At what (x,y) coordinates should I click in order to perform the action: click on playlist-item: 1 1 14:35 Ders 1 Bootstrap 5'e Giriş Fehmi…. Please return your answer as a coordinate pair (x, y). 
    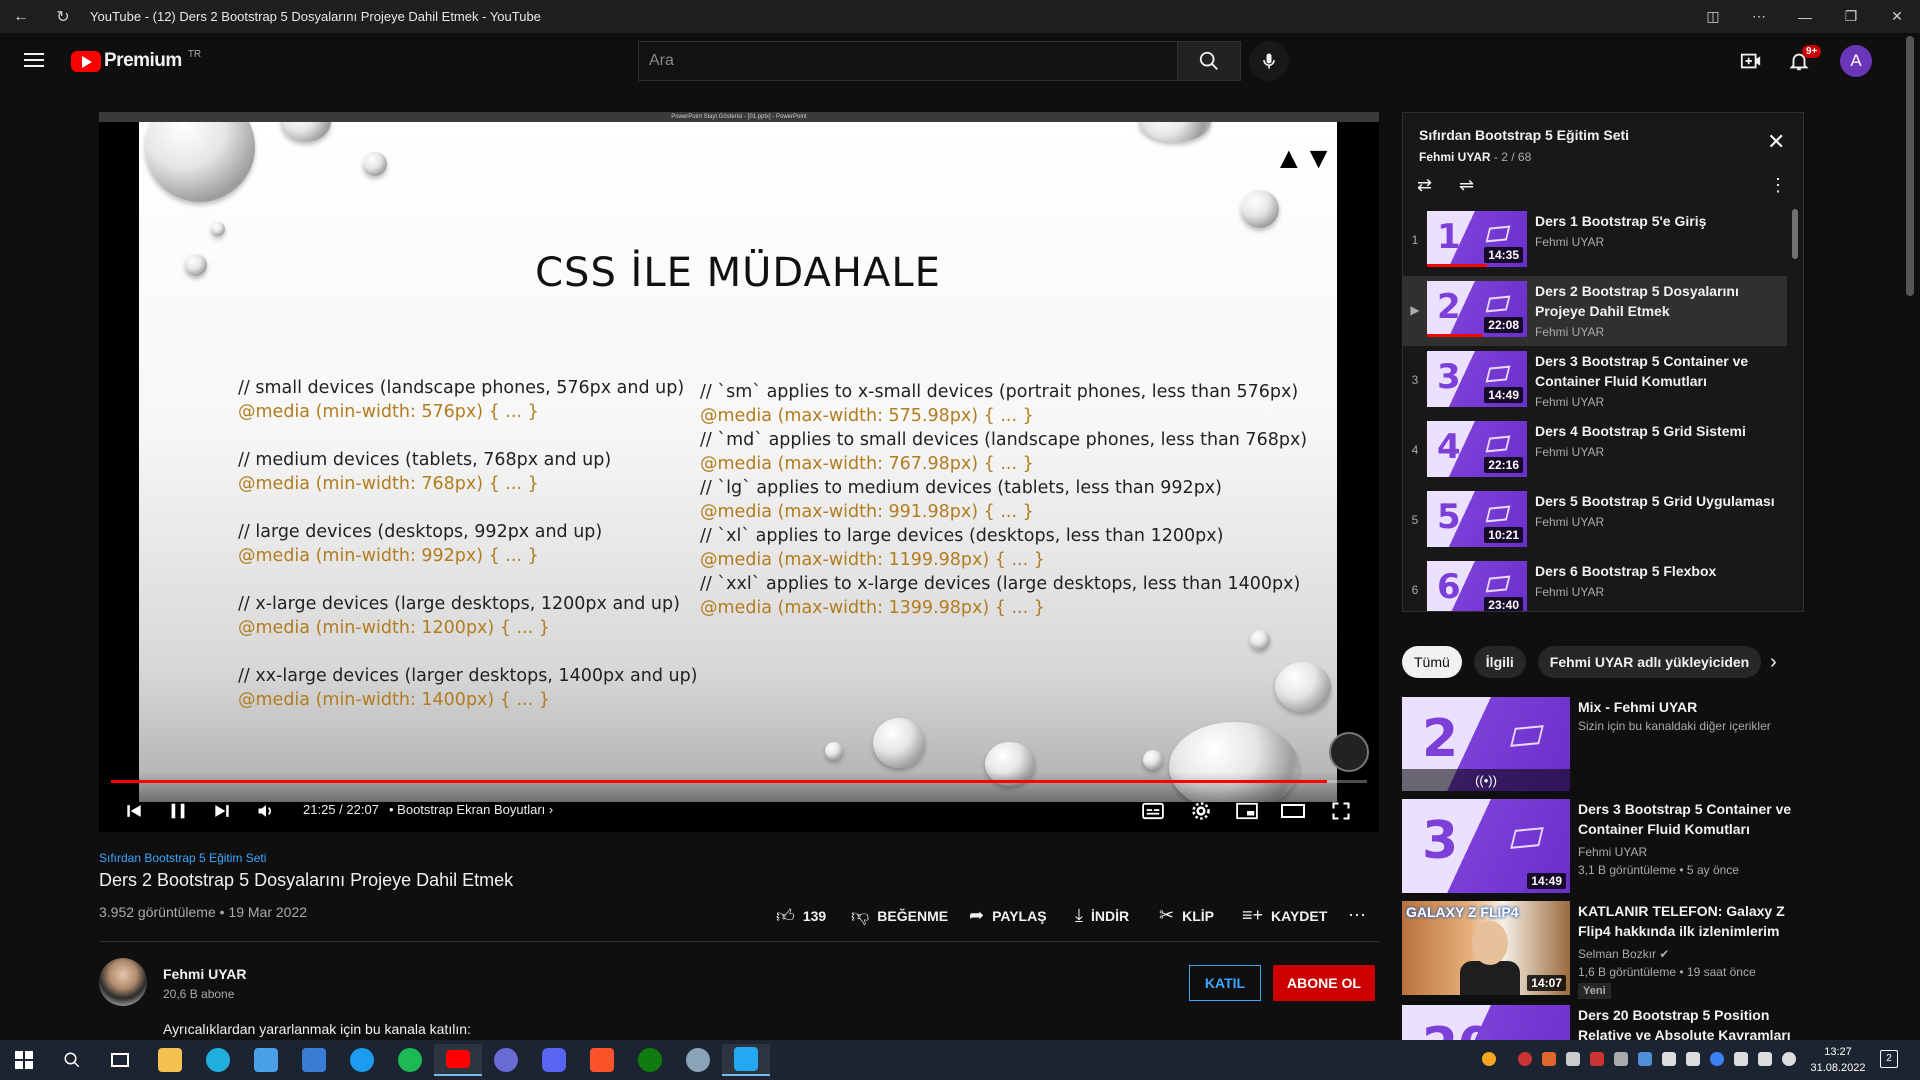
    Looking at the image, I should click on (1595, 241).